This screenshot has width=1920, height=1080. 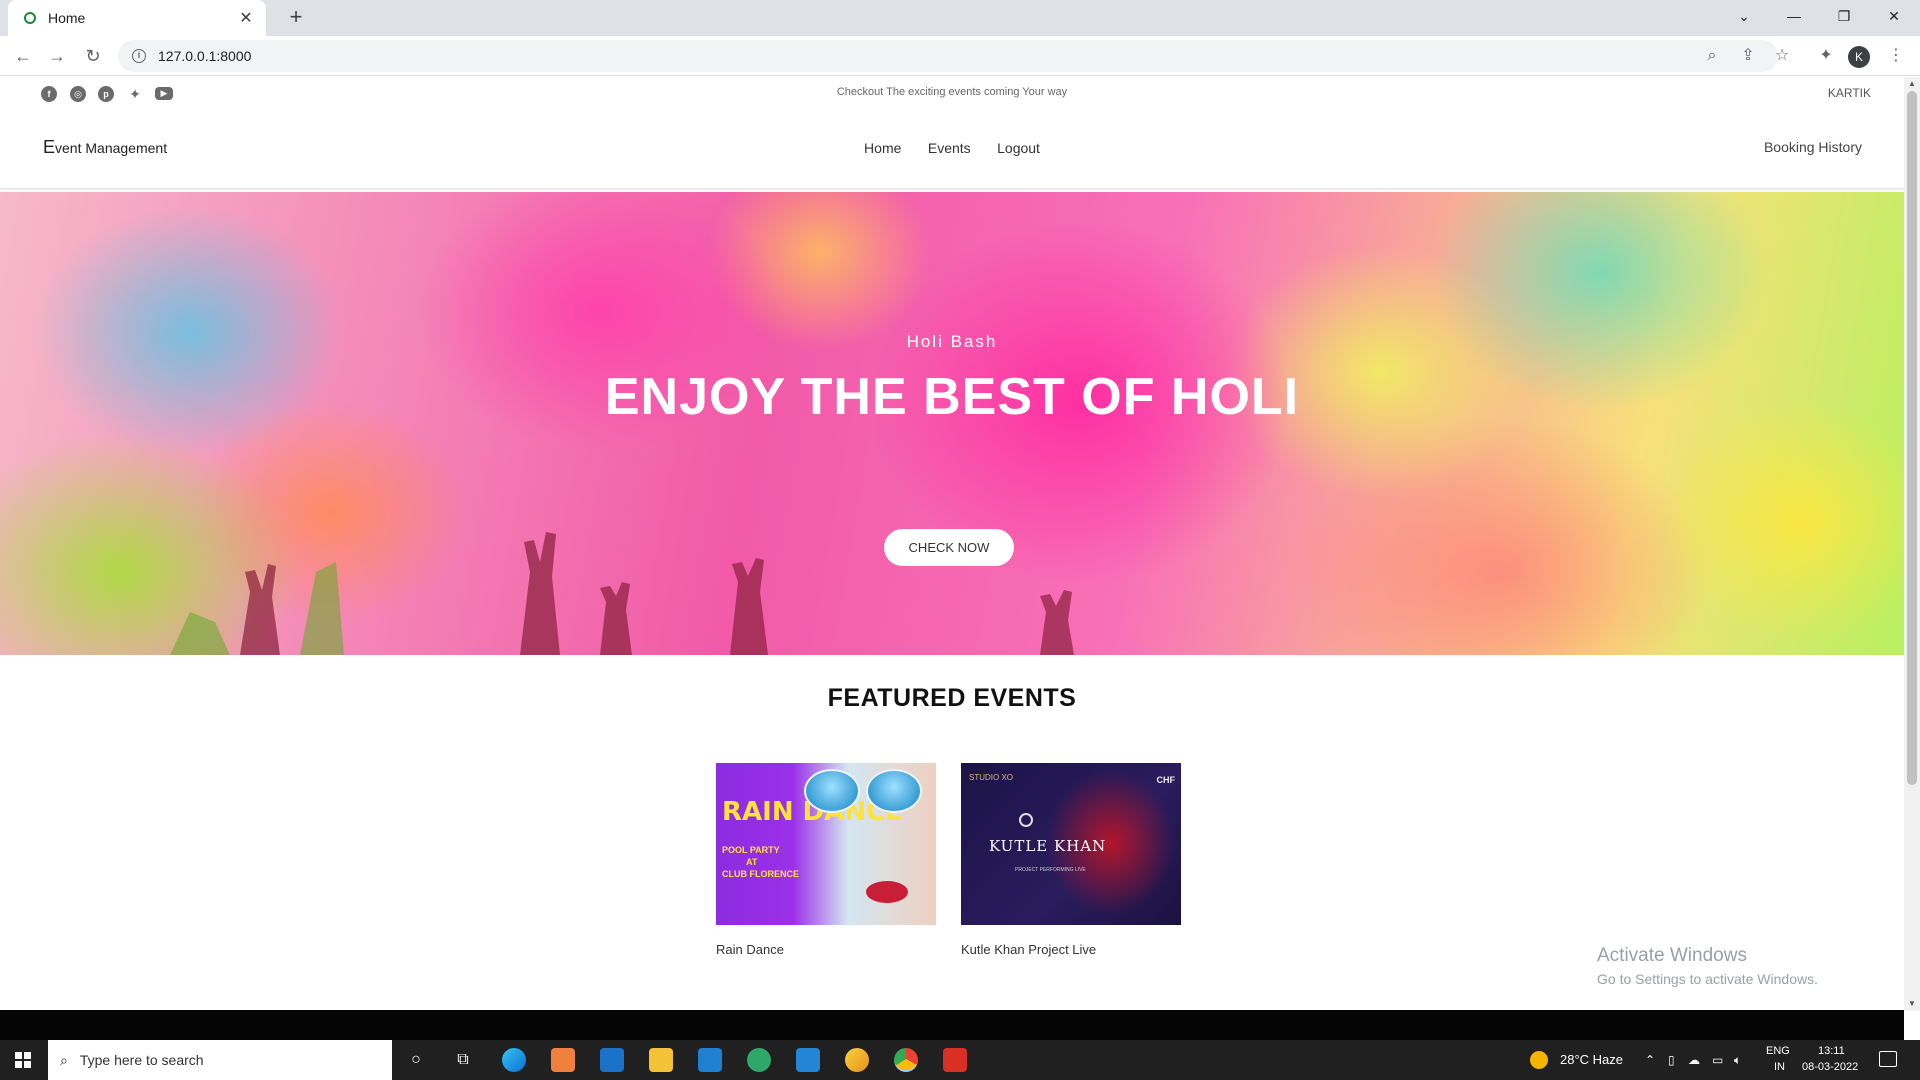 What do you see at coordinates (882, 148) in the screenshot?
I see `nav-home: Home` at bounding box center [882, 148].